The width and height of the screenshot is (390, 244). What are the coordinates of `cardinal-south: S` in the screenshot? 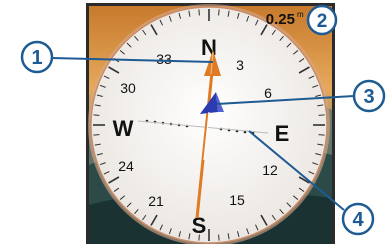 It's located at (199, 225).